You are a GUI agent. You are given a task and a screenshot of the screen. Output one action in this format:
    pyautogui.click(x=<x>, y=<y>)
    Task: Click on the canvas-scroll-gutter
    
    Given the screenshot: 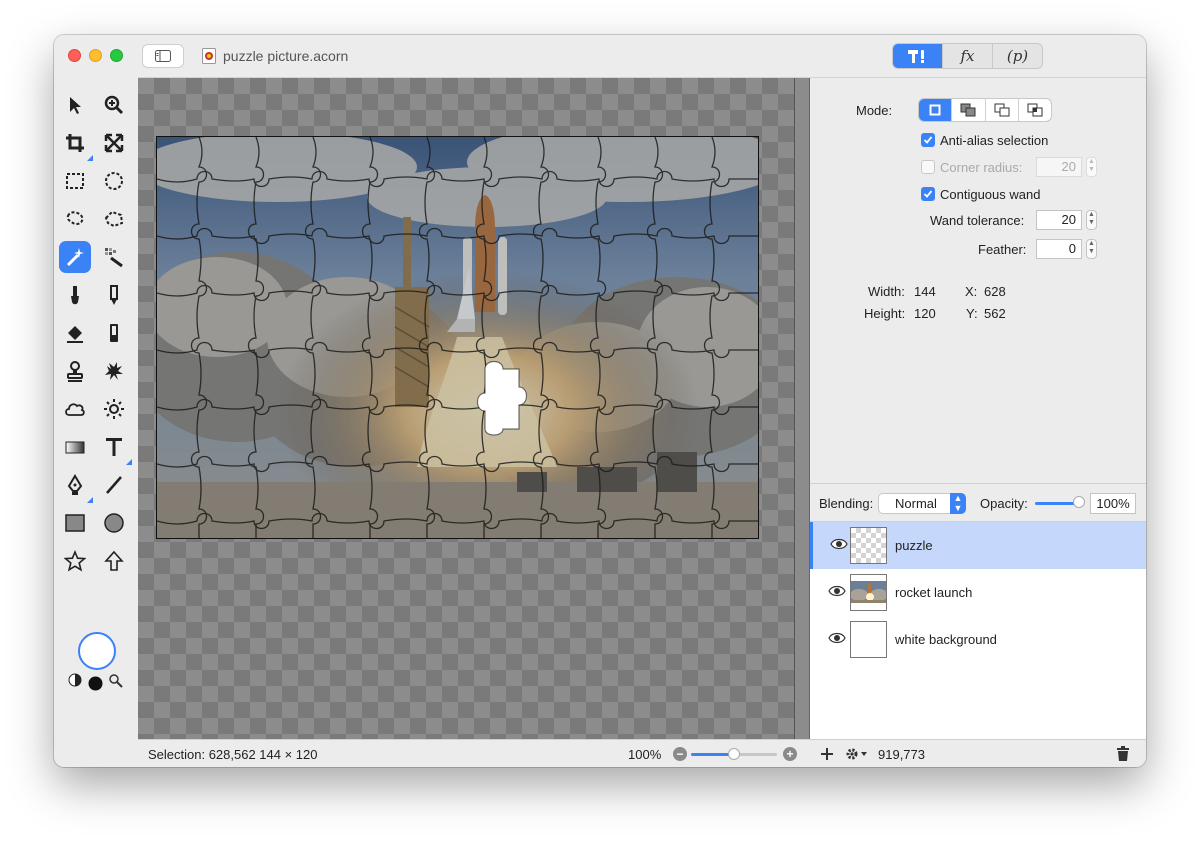 What is the action you would take?
    pyautogui.click(x=802, y=408)
    